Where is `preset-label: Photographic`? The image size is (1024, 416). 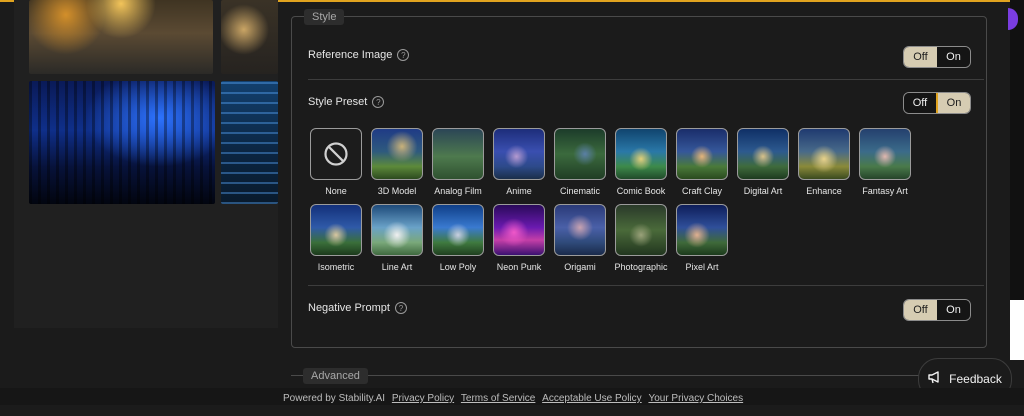 preset-label: Photographic is located at coordinates (641, 267).